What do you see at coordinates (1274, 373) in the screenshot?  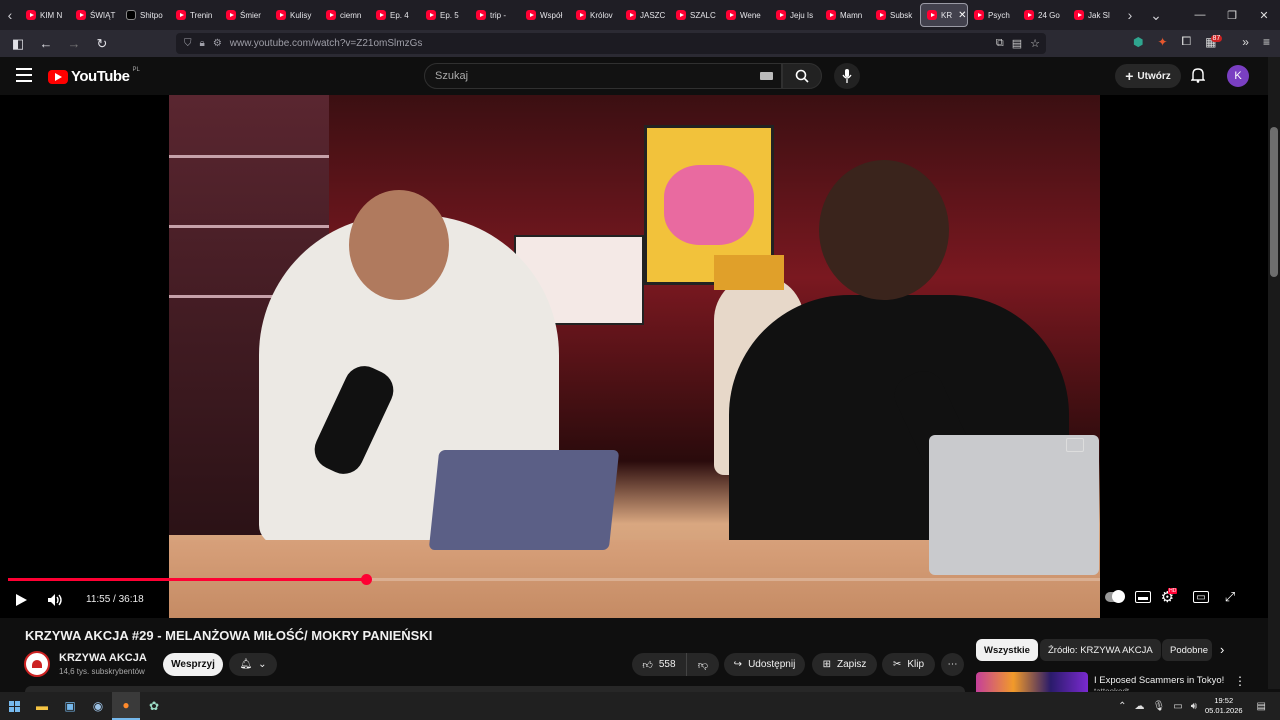 I see `page-scrollbar` at bounding box center [1274, 373].